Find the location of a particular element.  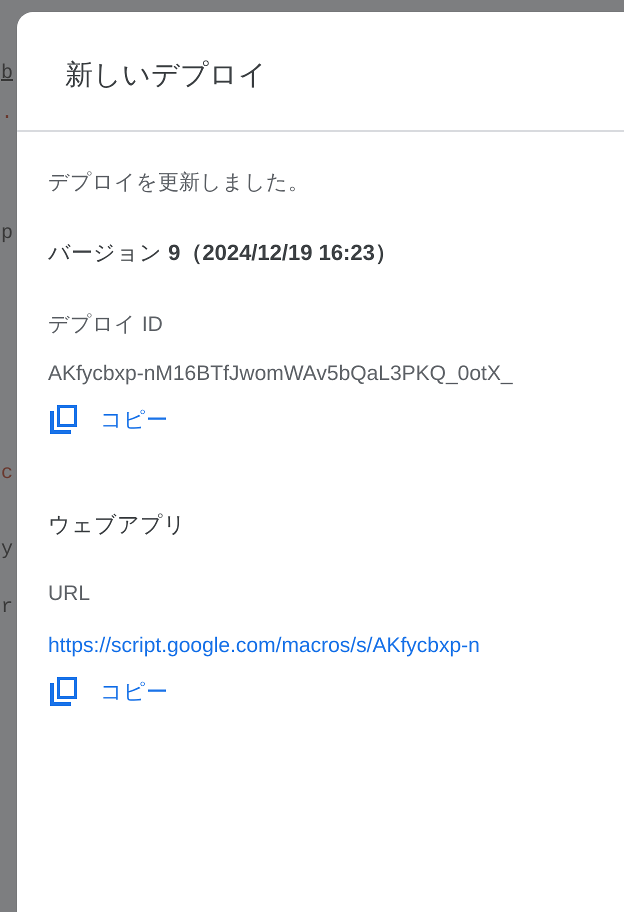

code-fragment: y is located at coordinates (7, 549).